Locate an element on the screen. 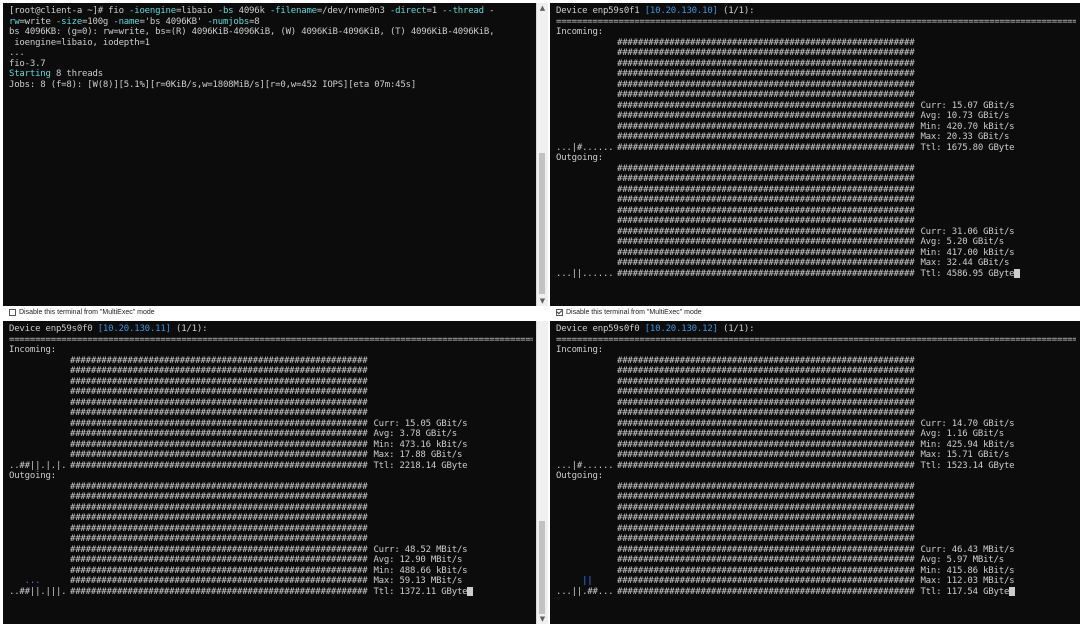 The height and width of the screenshot is (624, 1083). terminal-text: - is located at coordinates (489, 11).